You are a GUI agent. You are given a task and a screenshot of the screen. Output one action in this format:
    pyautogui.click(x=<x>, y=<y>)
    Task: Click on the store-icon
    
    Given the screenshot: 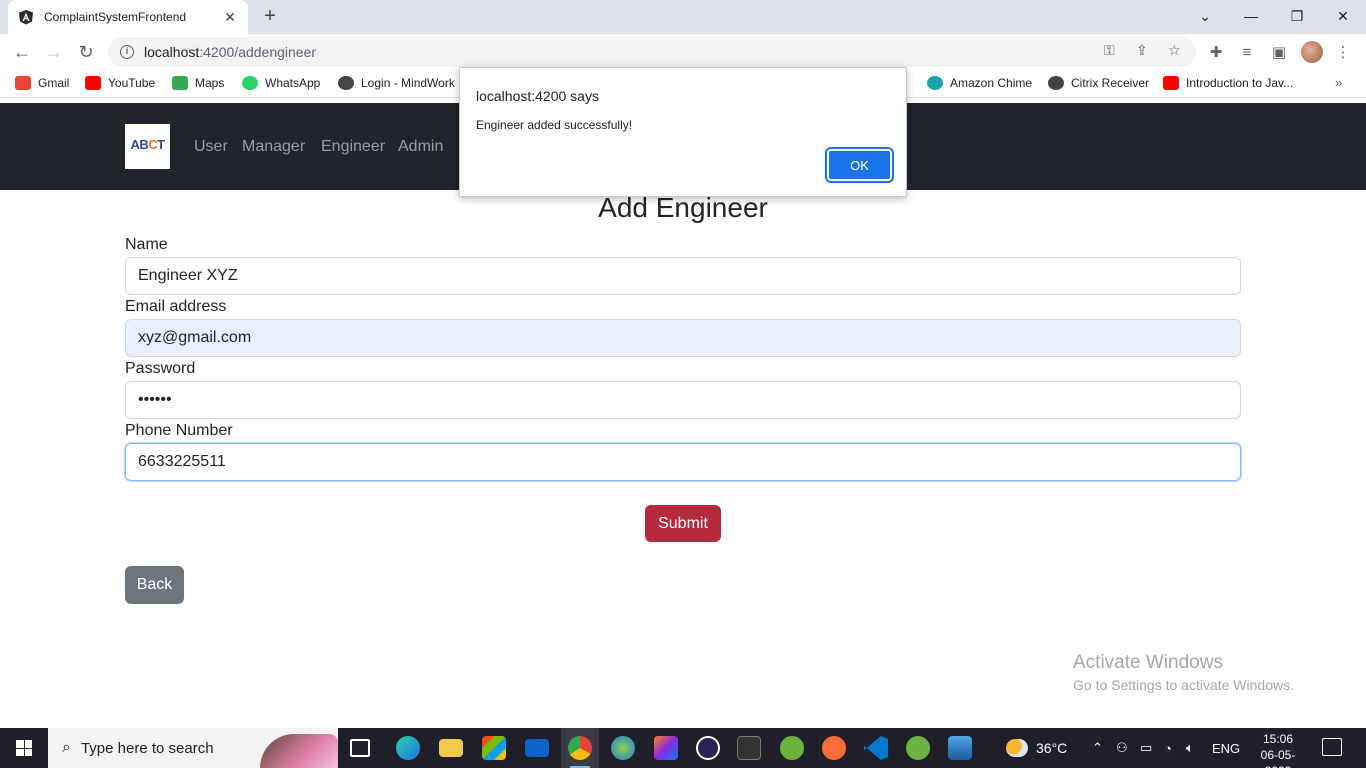 What is the action you would take?
    pyautogui.click(x=494, y=748)
    